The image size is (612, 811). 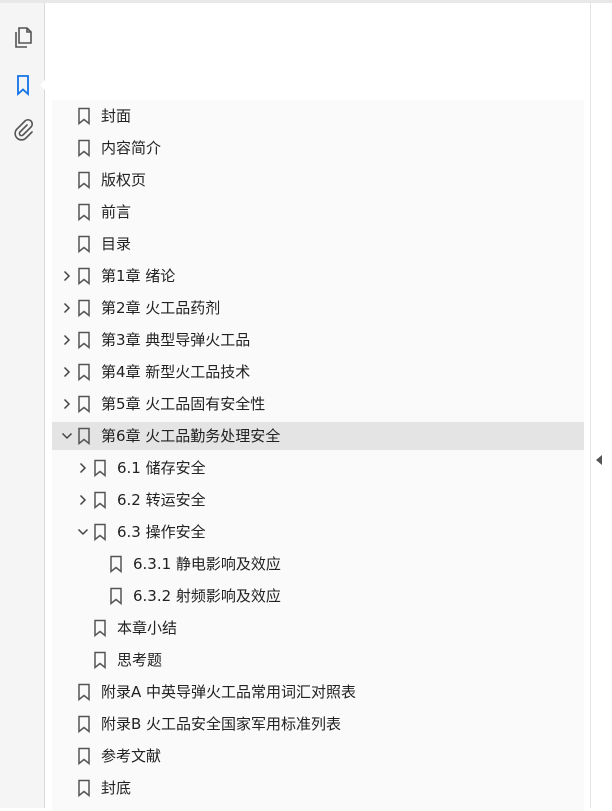 What do you see at coordinates (318, 468) in the screenshot?
I see `bookmark-item: 6.1 储存安全` at bounding box center [318, 468].